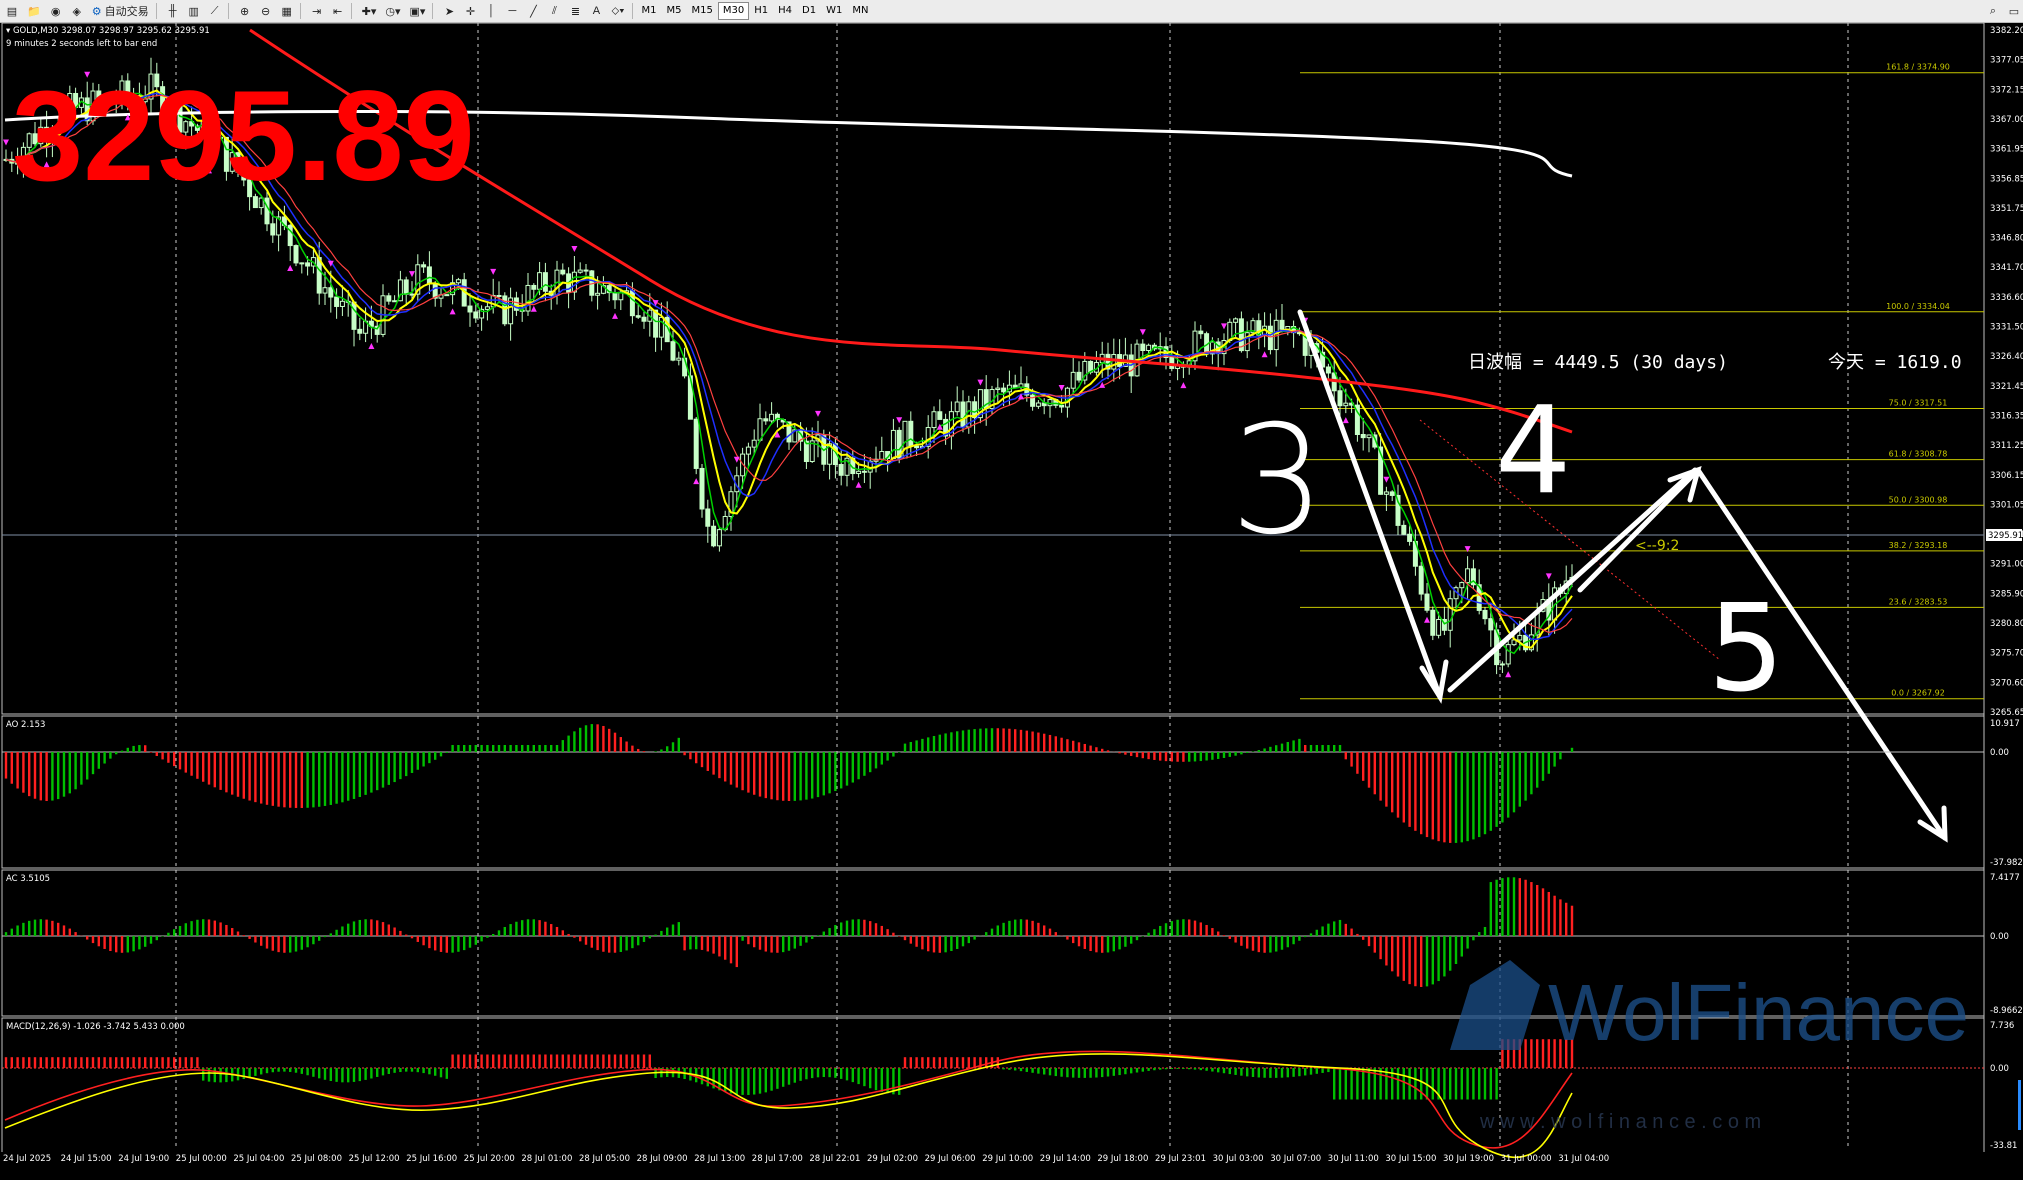  I want to click on cursor-icon: ➤, so click(449, 11).